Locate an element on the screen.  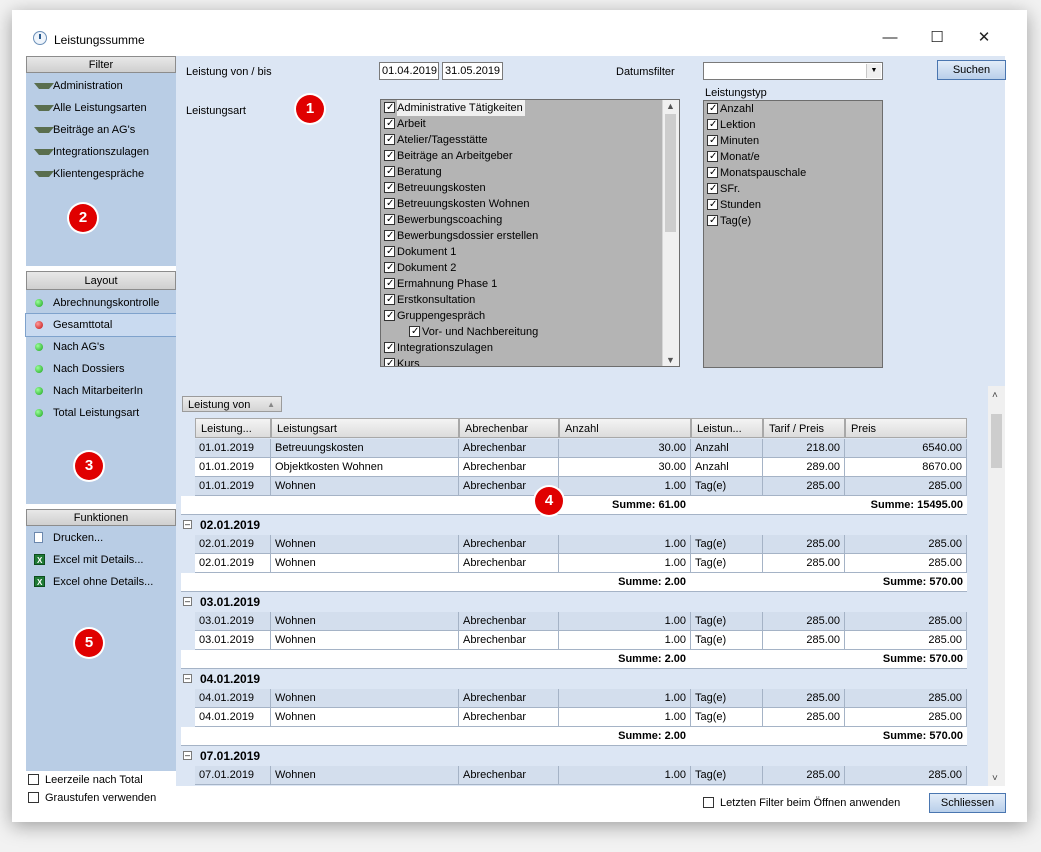
leistungsart-item: ✓ Arbeit is located at coordinates (530, 124).